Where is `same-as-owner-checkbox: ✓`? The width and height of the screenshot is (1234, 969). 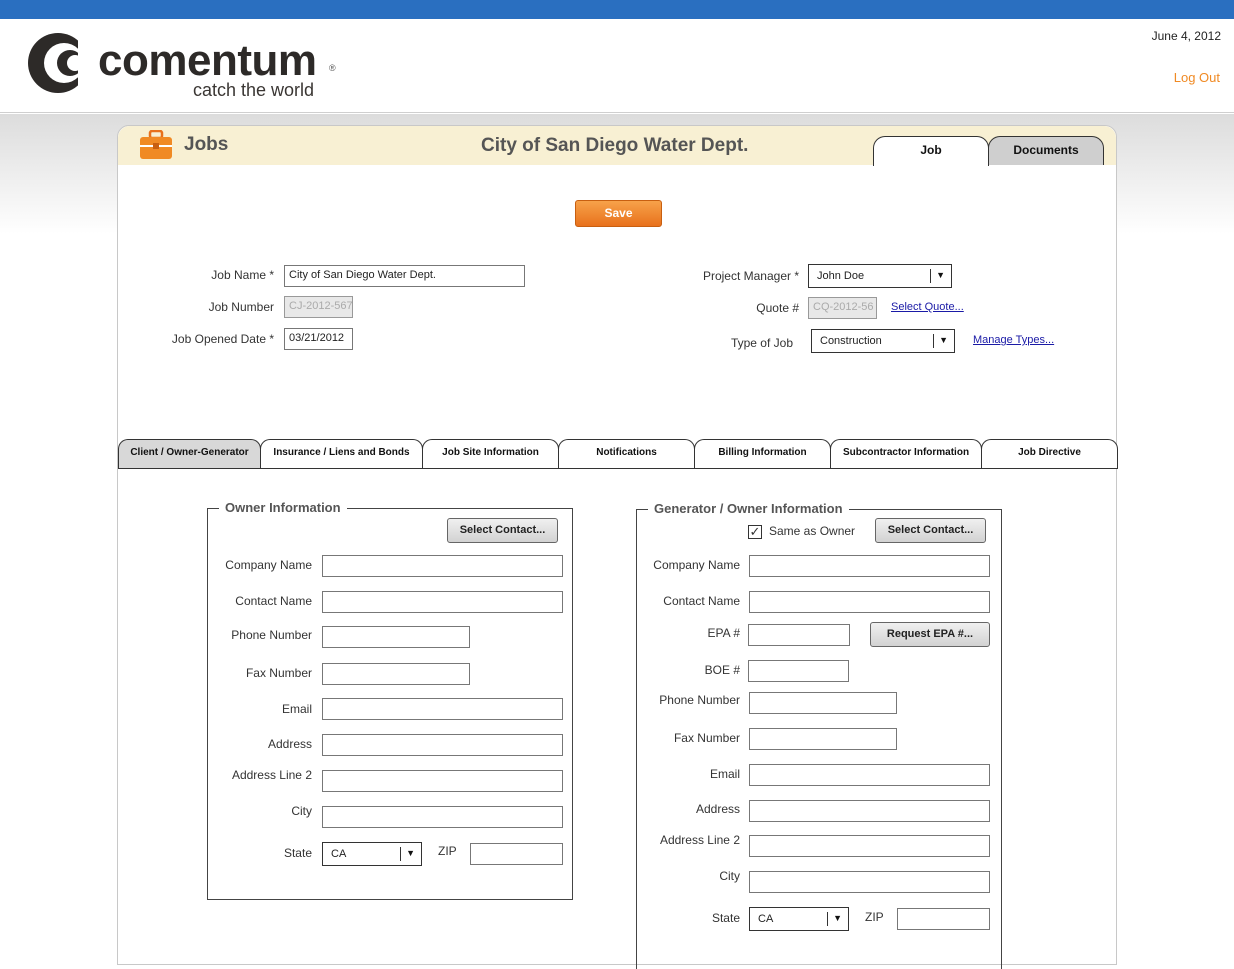 same-as-owner-checkbox: ✓ is located at coordinates (755, 532).